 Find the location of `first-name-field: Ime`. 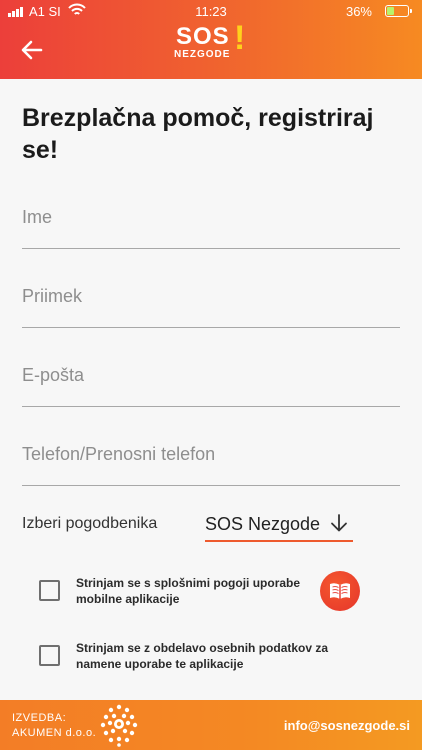

first-name-field: Ime is located at coordinates (211, 219).